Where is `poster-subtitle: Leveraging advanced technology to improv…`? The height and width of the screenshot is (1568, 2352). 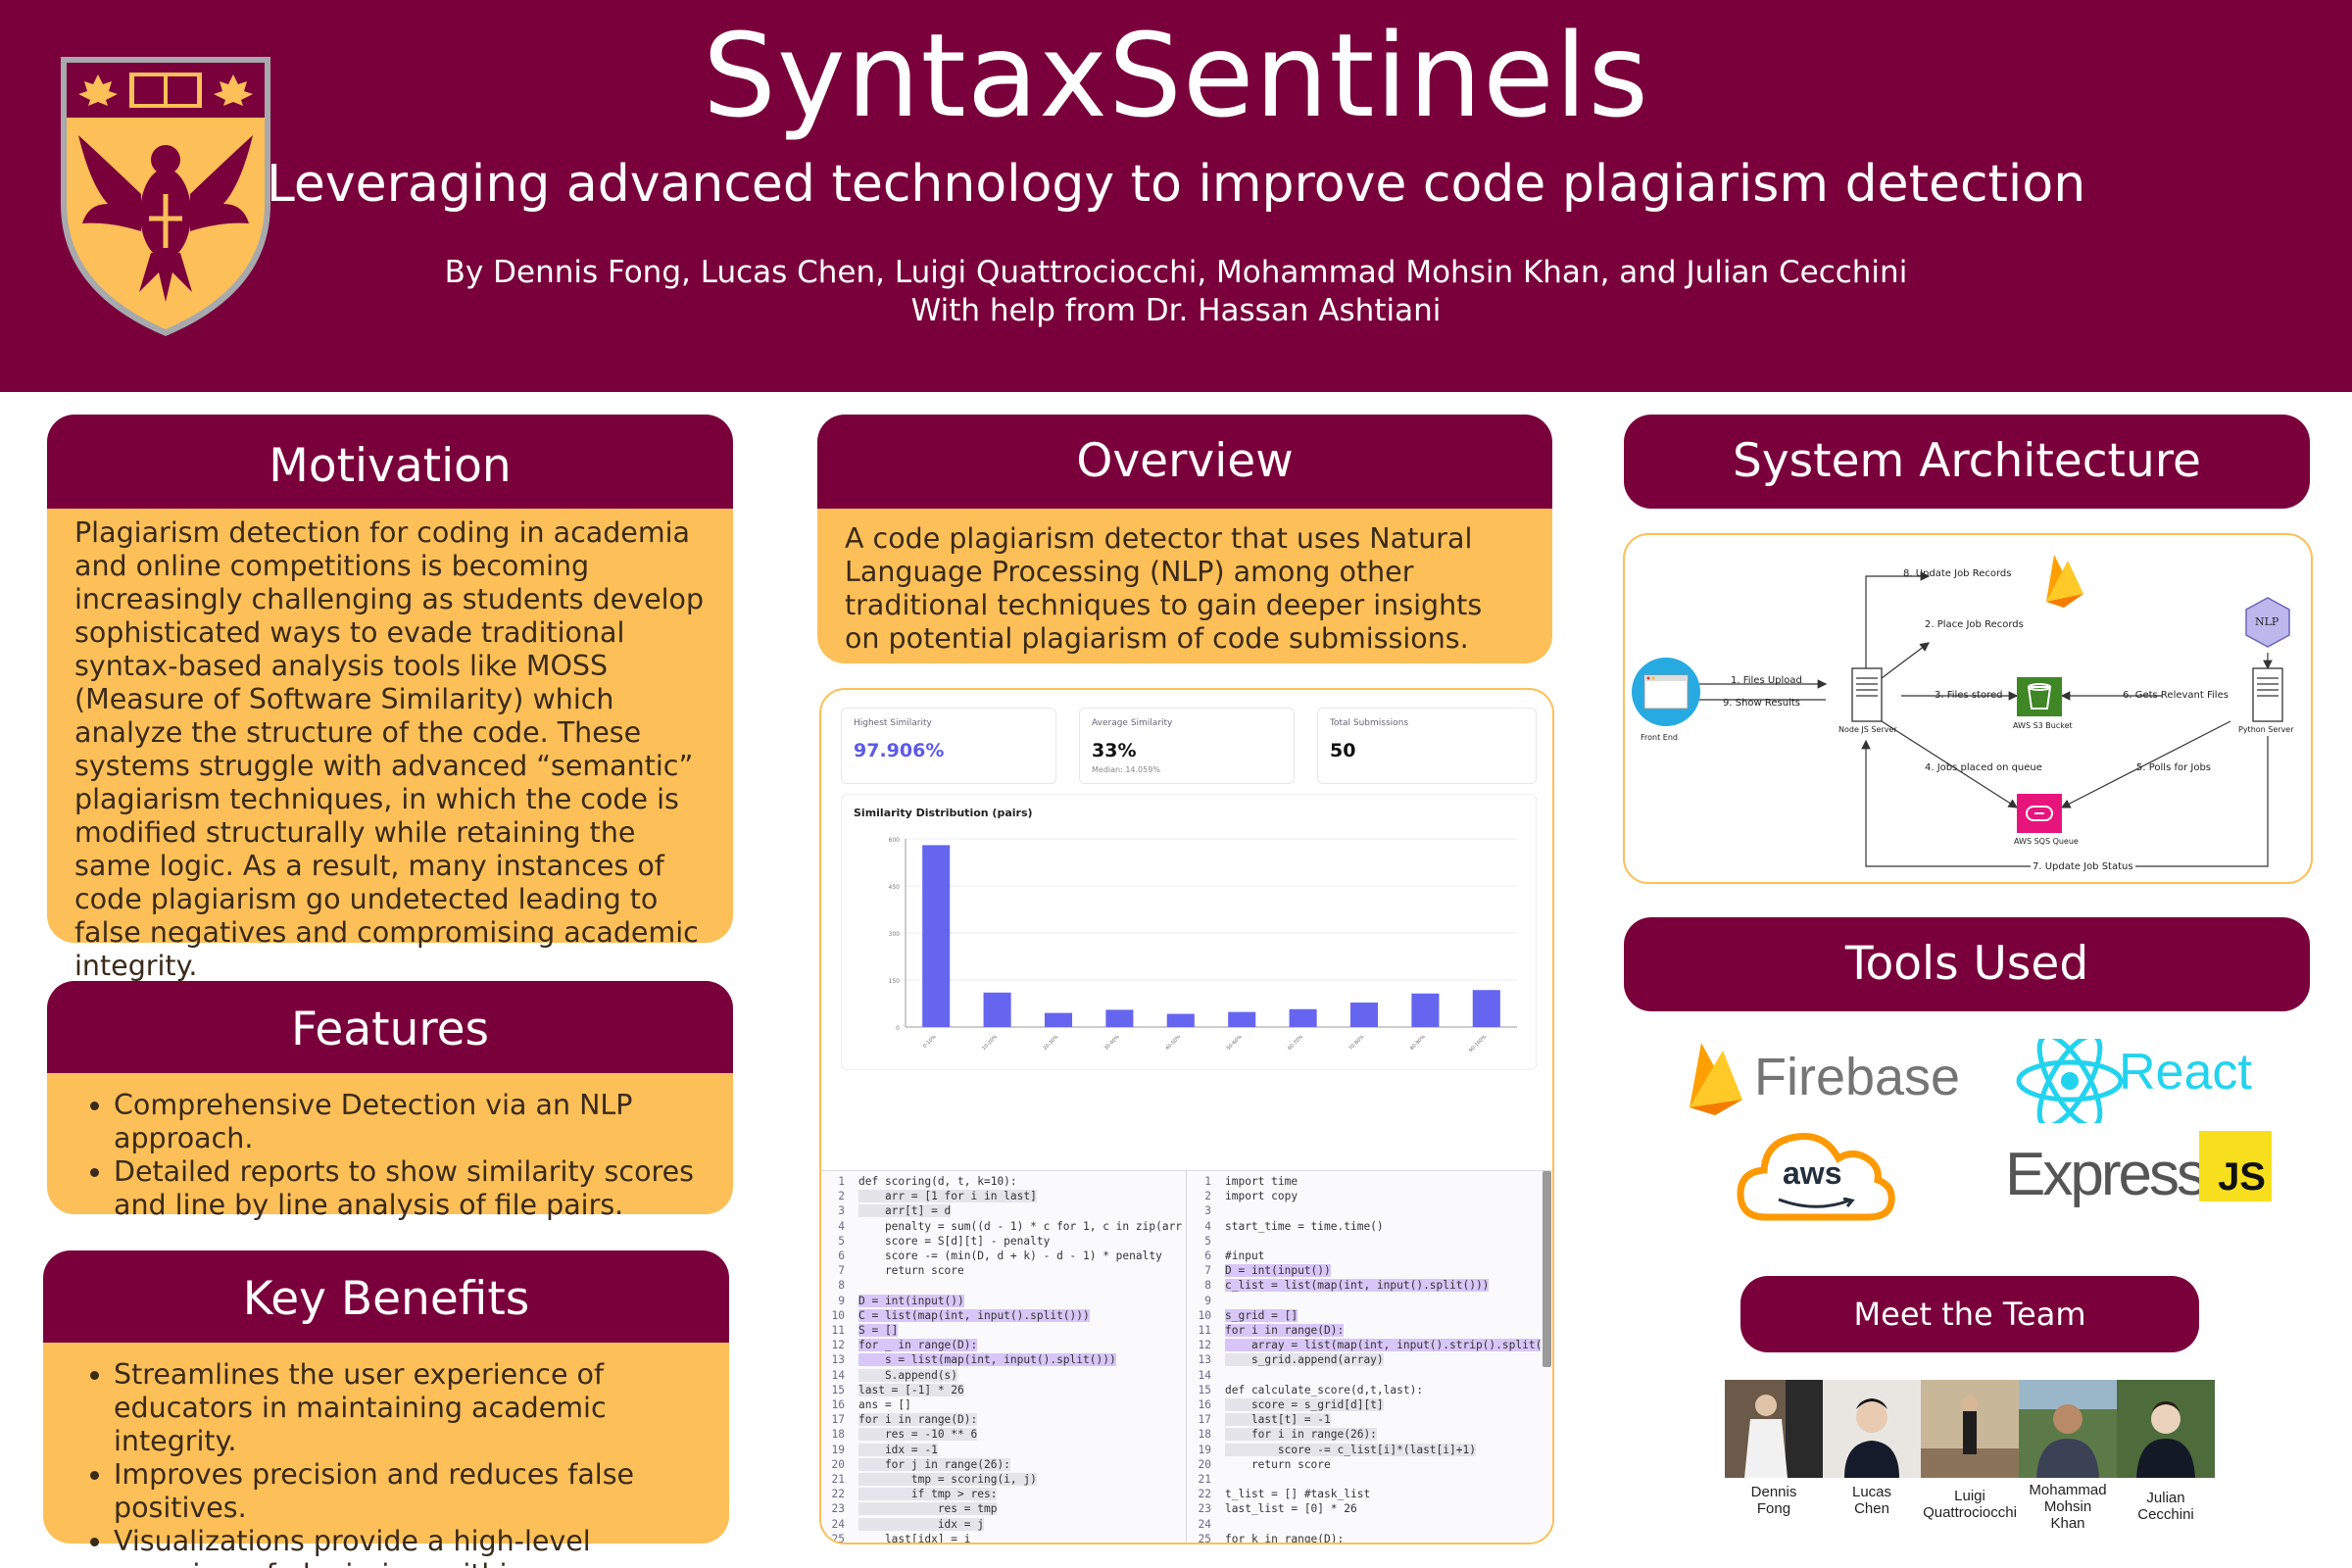
poster-subtitle: Leveraging advanced technology to improv… is located at coordinates (1176, 184).